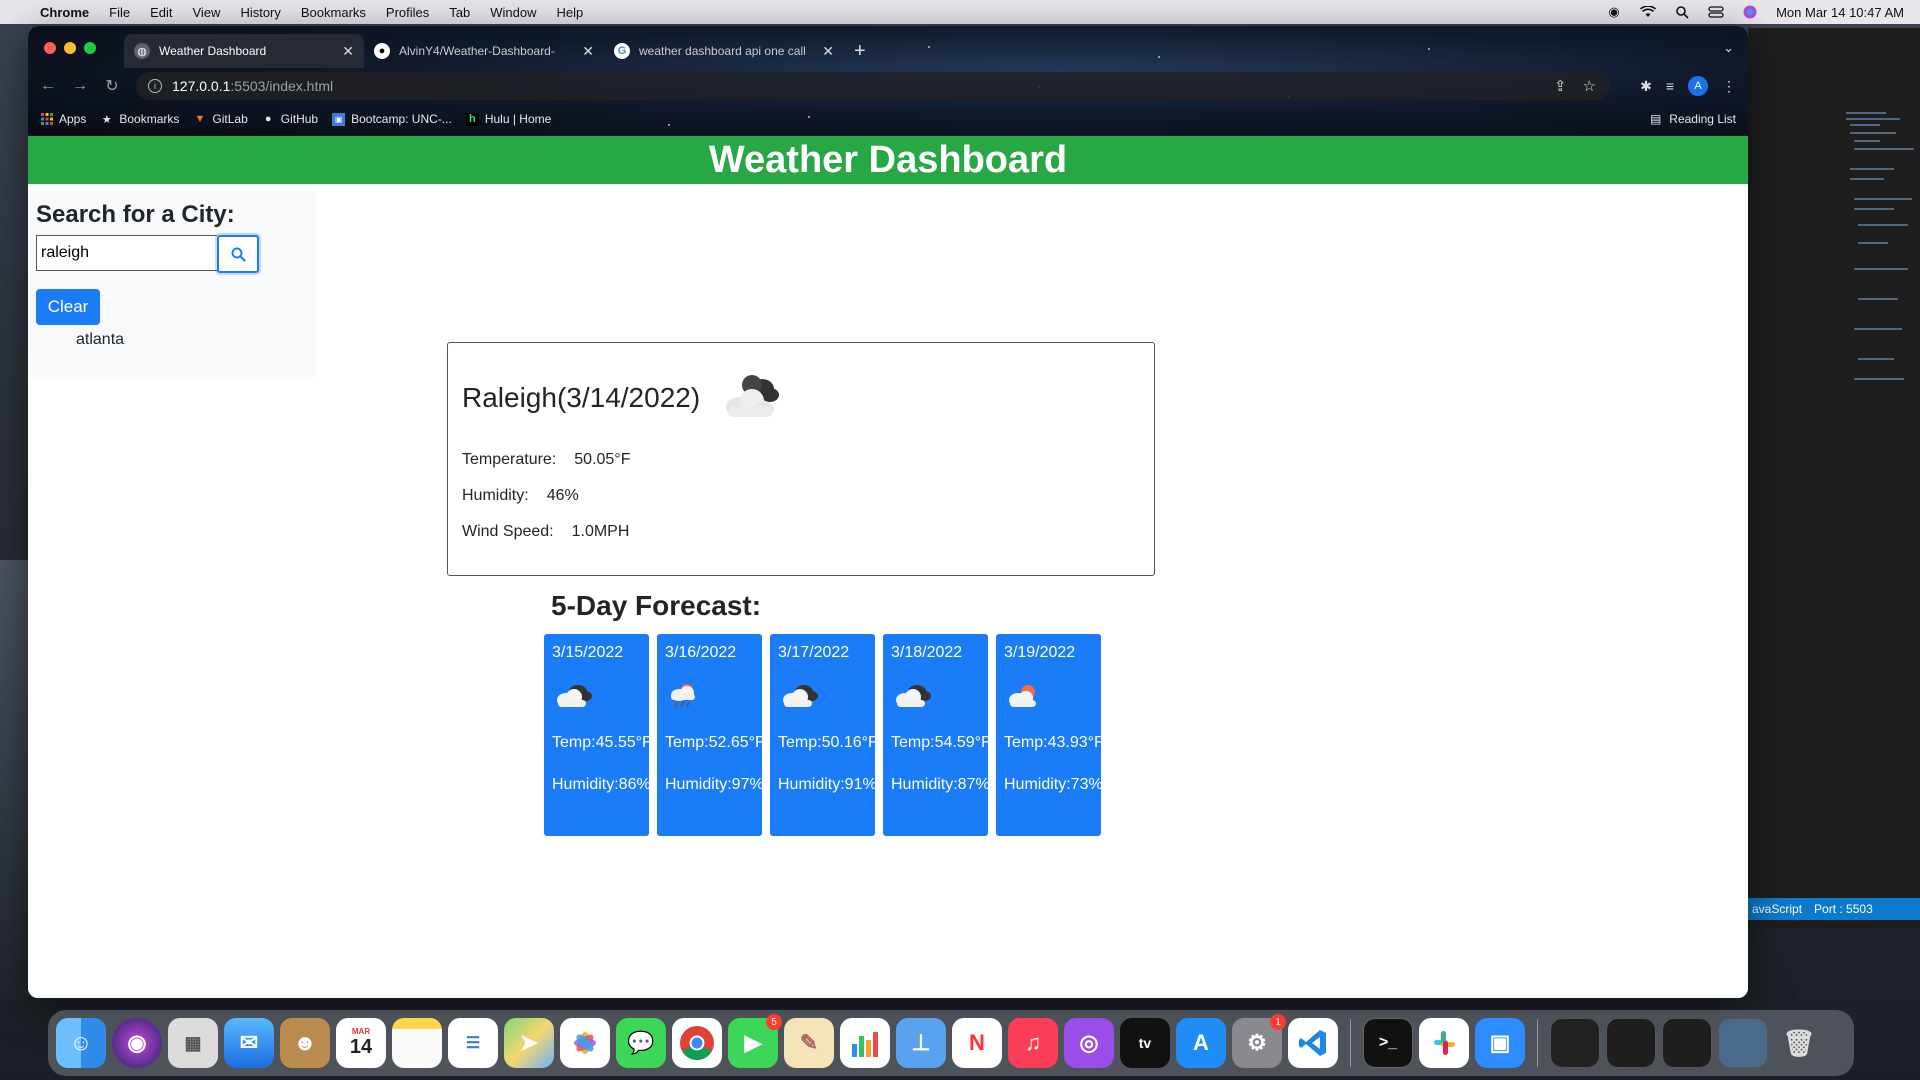 This screenshot has height=1080, width=1920. Describe the element at coordinates (977, 1043) in the screenshot. I see `news-icon: N` at that location.